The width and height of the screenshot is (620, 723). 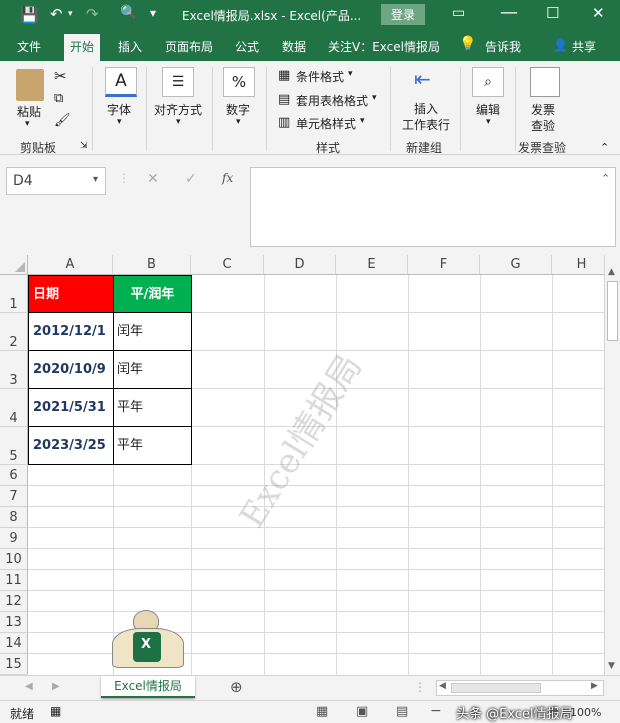 I want to click on page-break-view-icon: ▤, so click(x=402, y=711).